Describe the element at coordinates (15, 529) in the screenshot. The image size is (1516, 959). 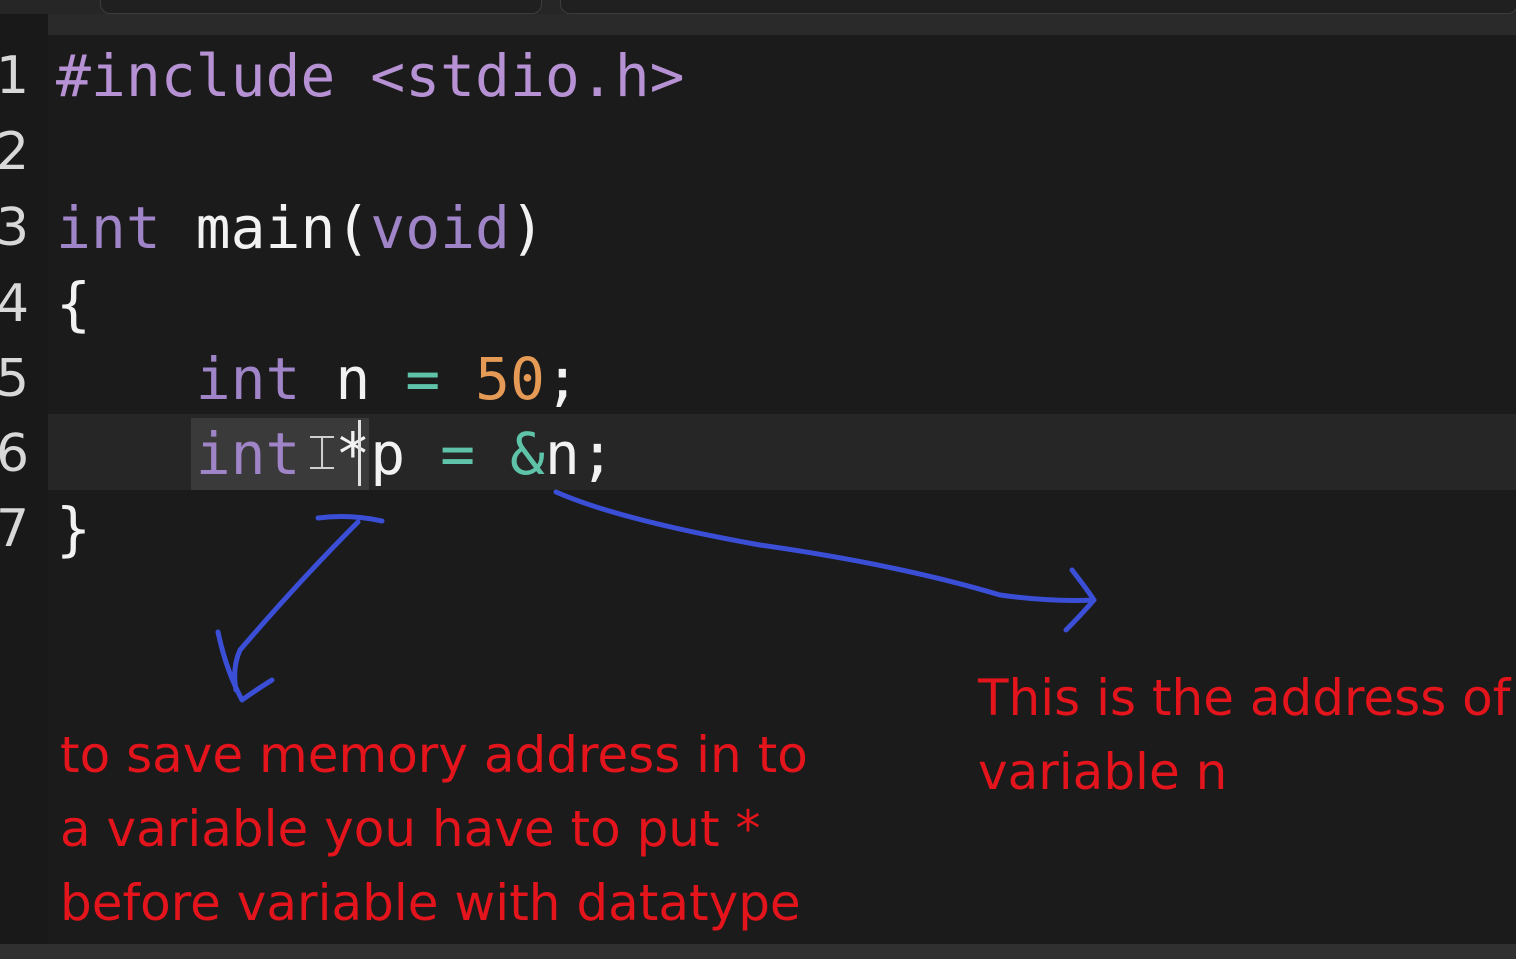
I see `line-number: 7` at that location.